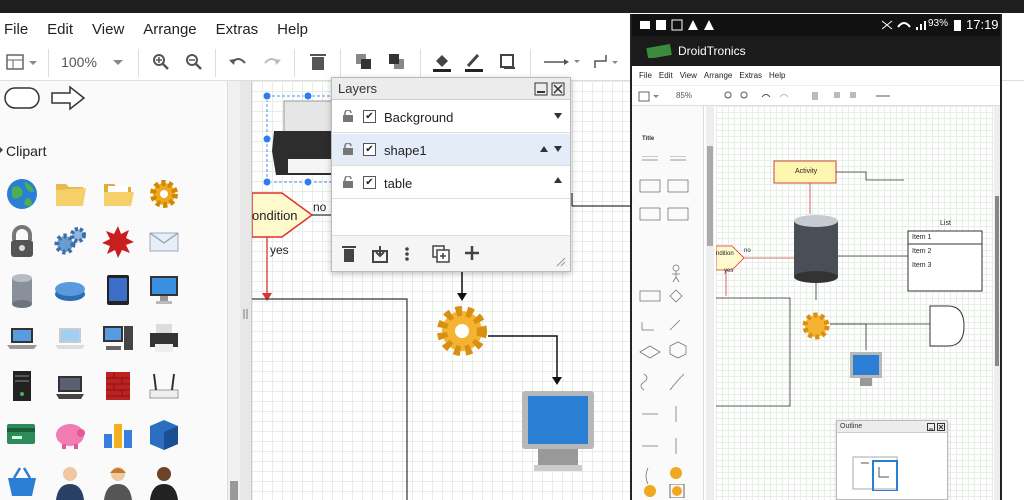 This screenshot has height=500, width=1024. What do you see at coordinates (118, 242) in the screenshot?
I see `virus-icon` at bounding box center [118, 242].